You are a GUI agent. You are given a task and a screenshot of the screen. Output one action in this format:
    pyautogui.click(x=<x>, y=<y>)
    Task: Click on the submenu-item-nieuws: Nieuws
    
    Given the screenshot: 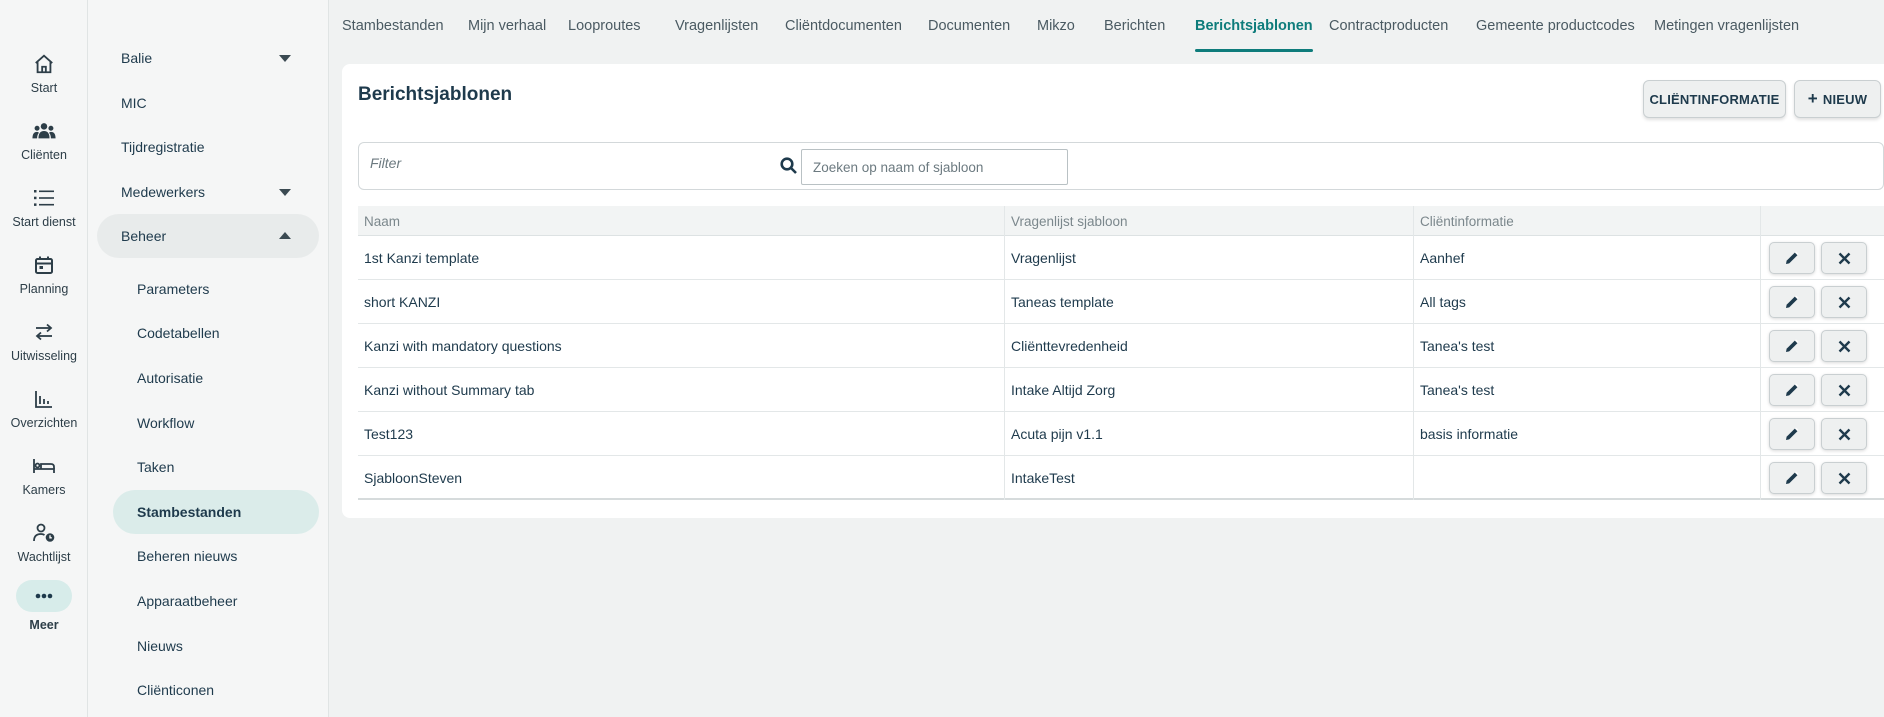 What is the action you would take?
    pyautogui.click(x=216, y=646)
    